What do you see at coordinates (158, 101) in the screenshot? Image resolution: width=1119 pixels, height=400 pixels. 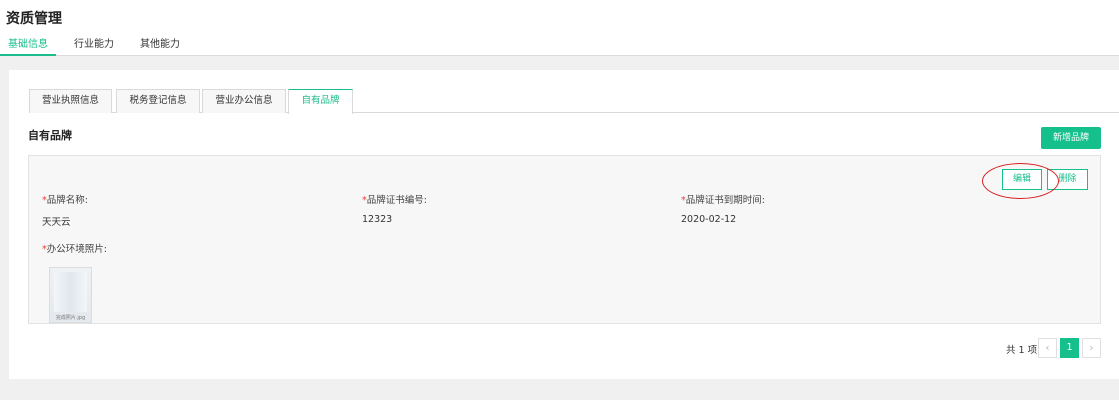 I see `tab-tax-registration: 税务登记信息` at bounding box center [158, 101].